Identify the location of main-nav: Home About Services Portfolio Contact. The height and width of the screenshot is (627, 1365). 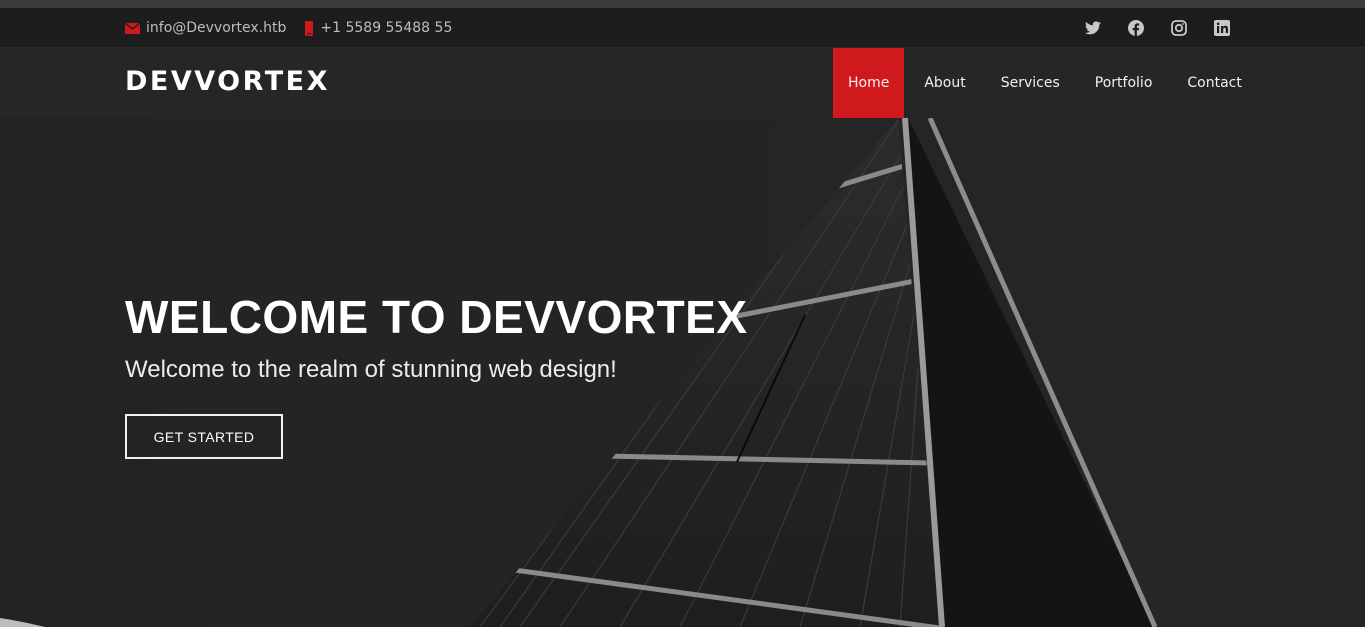
(1045, 83).